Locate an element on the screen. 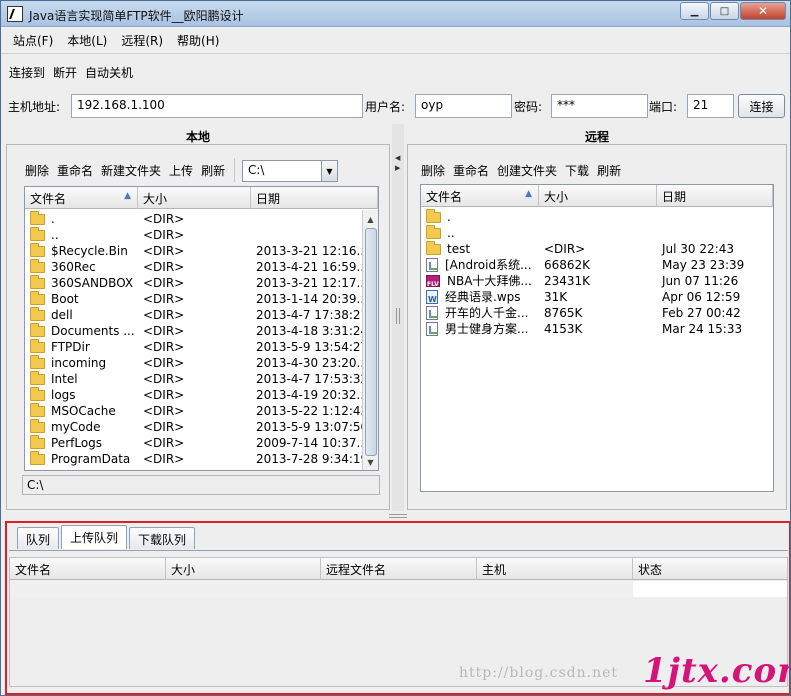 The image size is (791, 696). local-scrollbar: ▲ ▼ is located at coordinates (370, 340).